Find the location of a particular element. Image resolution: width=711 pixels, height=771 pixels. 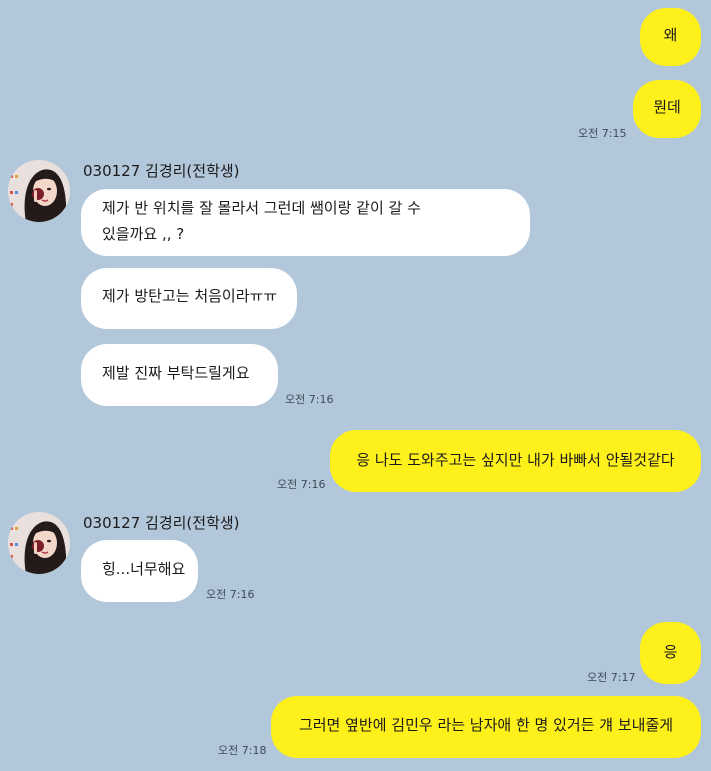

message-text: 응 is located at coordinates (670, 652).